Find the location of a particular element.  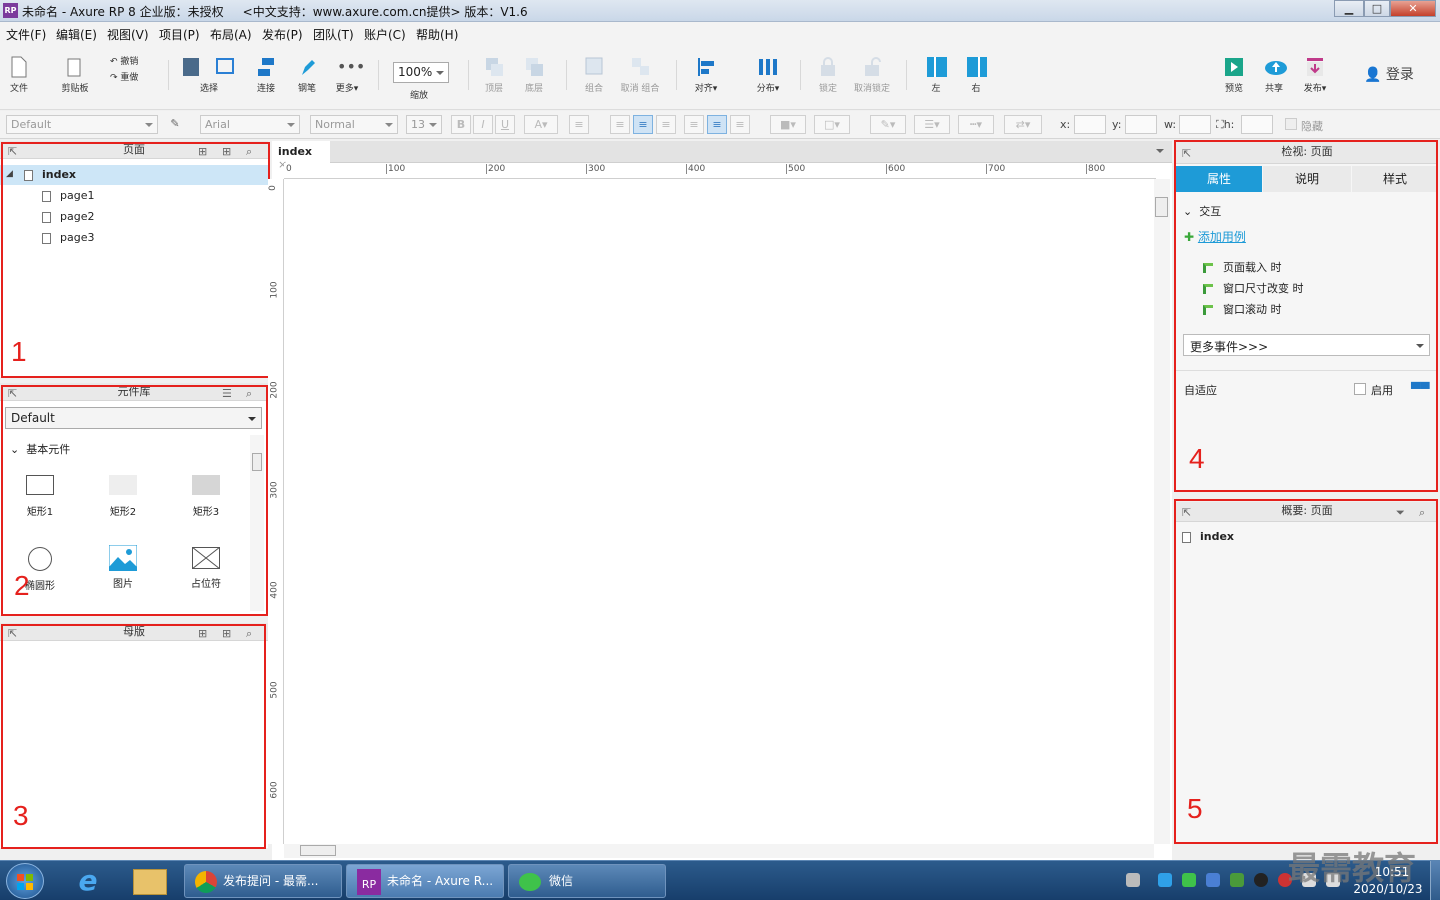

align-left-button: ≡ is located at coordinates (620, 124).